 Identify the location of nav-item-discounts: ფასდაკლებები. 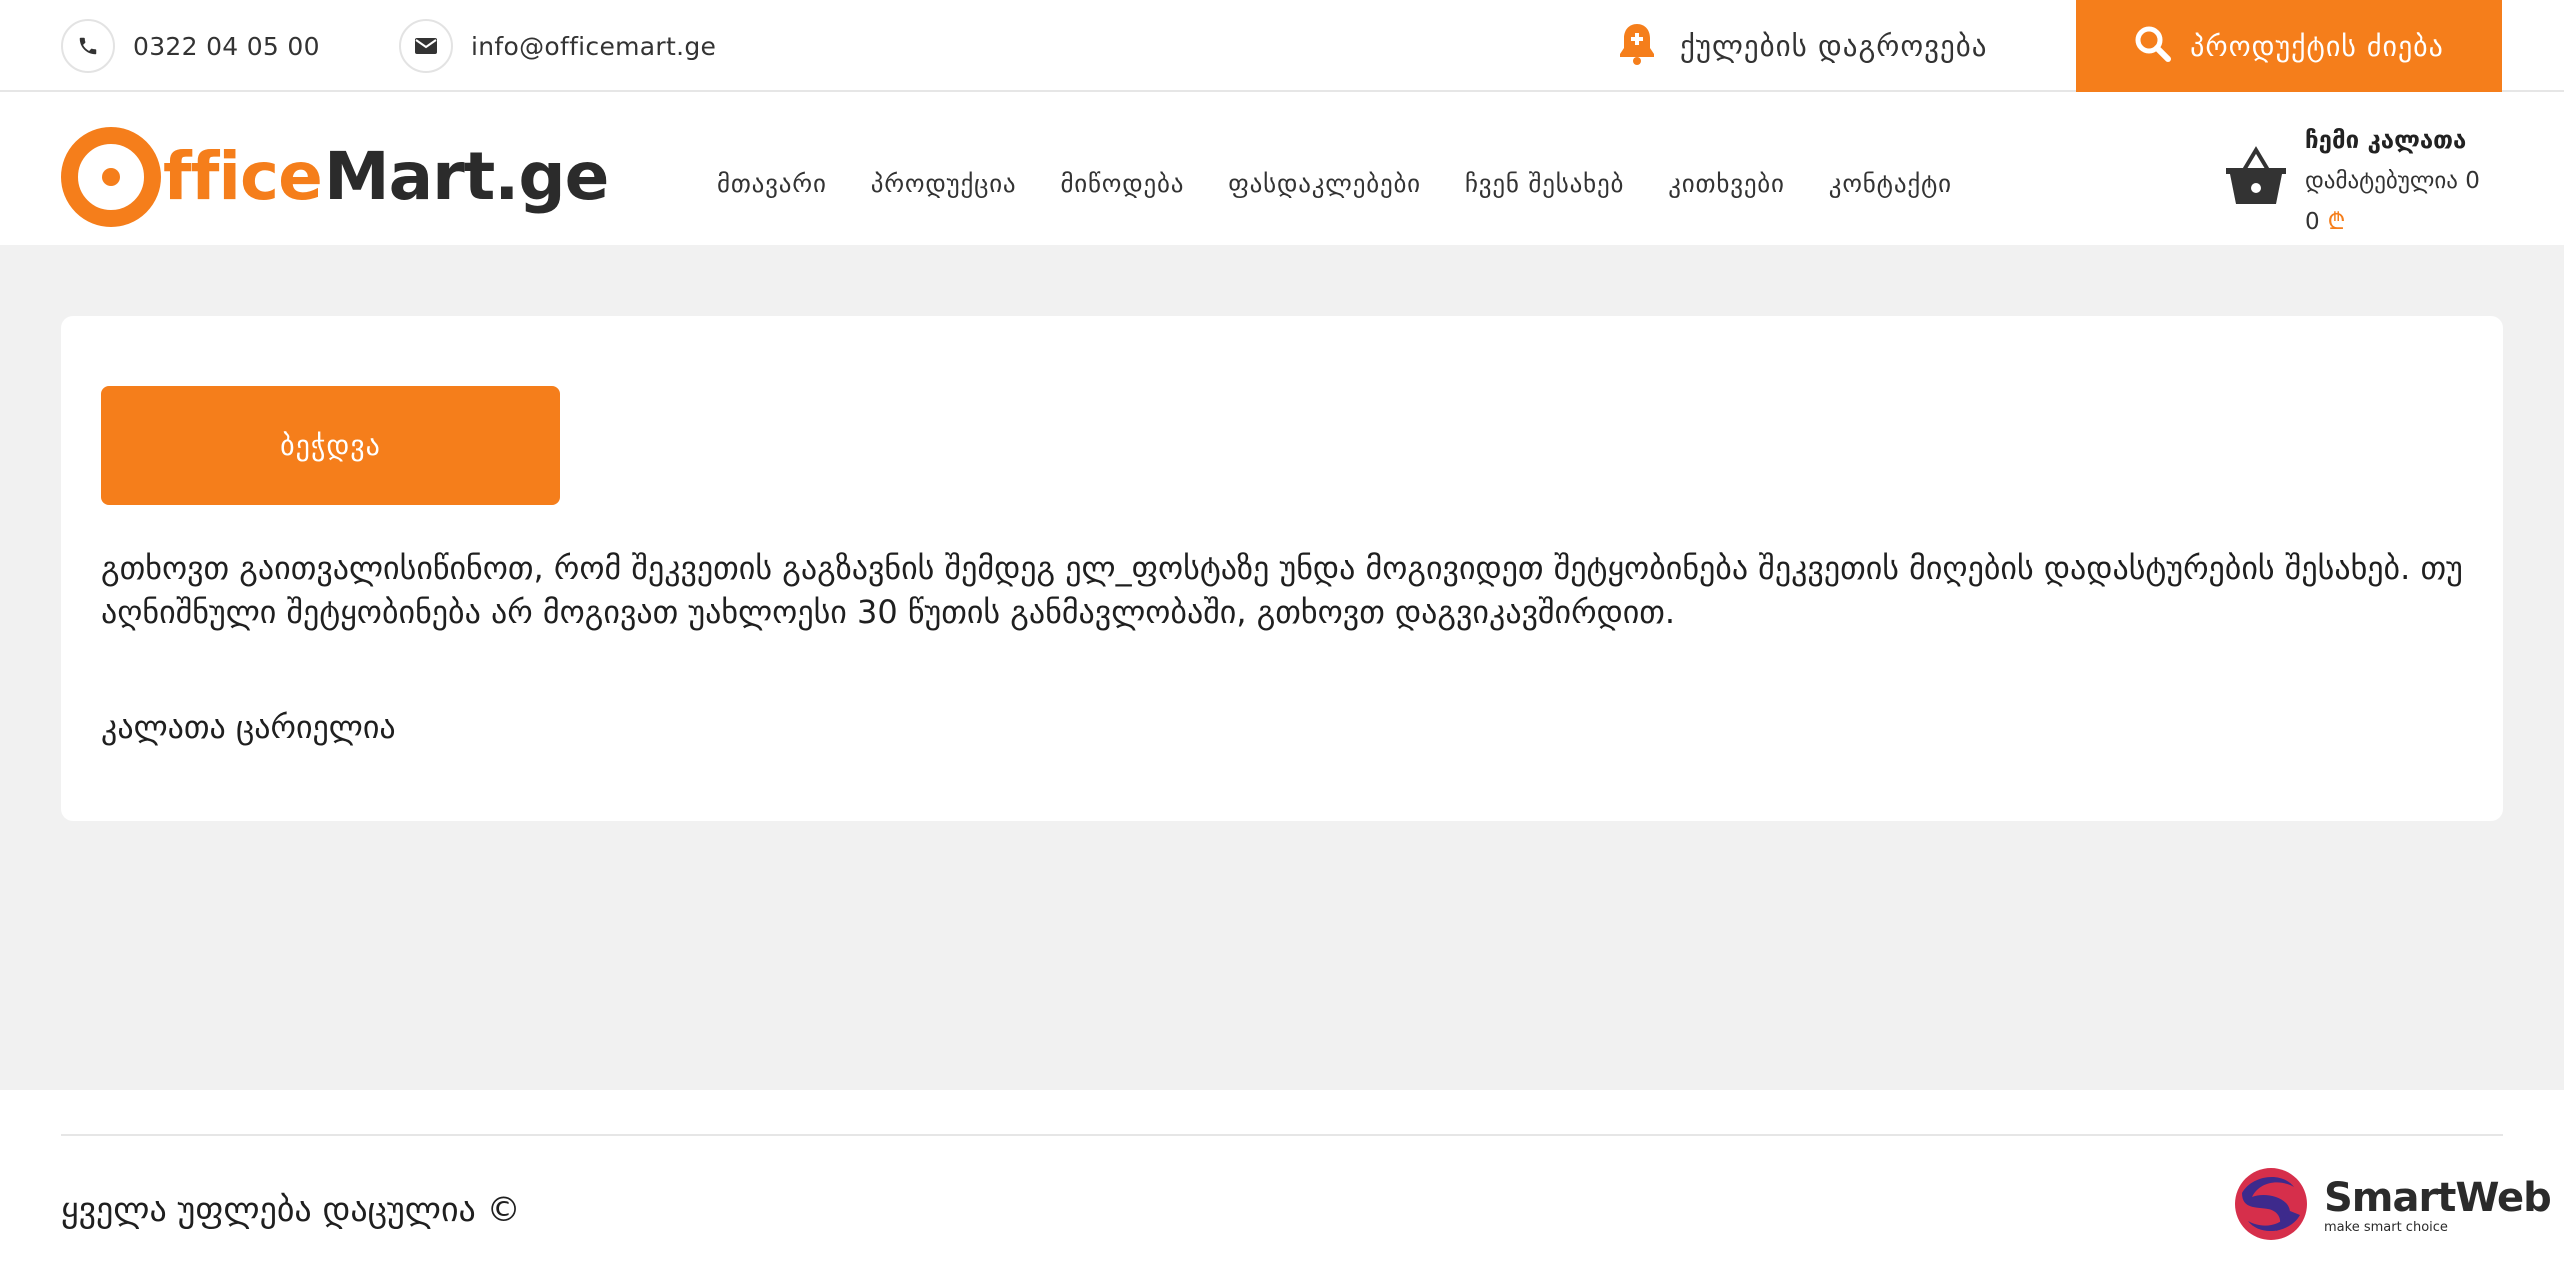
(1324, 183).